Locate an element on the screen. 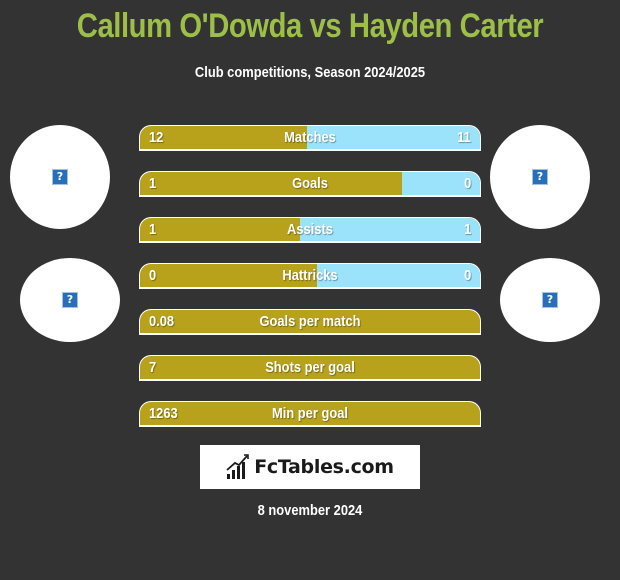 This screenshot has height=580, width=620. stat-row-goals: 1 Goals 0 is located at coordinates (310, 184).